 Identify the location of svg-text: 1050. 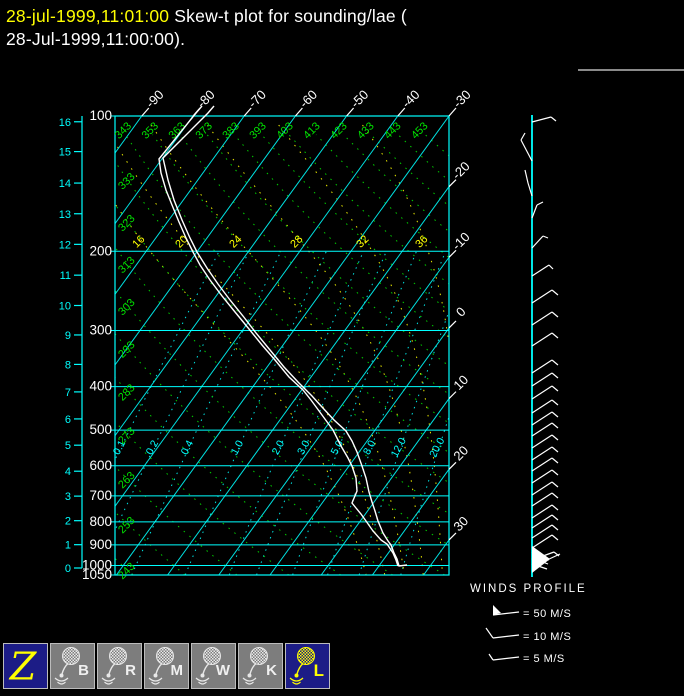
(97, 574).